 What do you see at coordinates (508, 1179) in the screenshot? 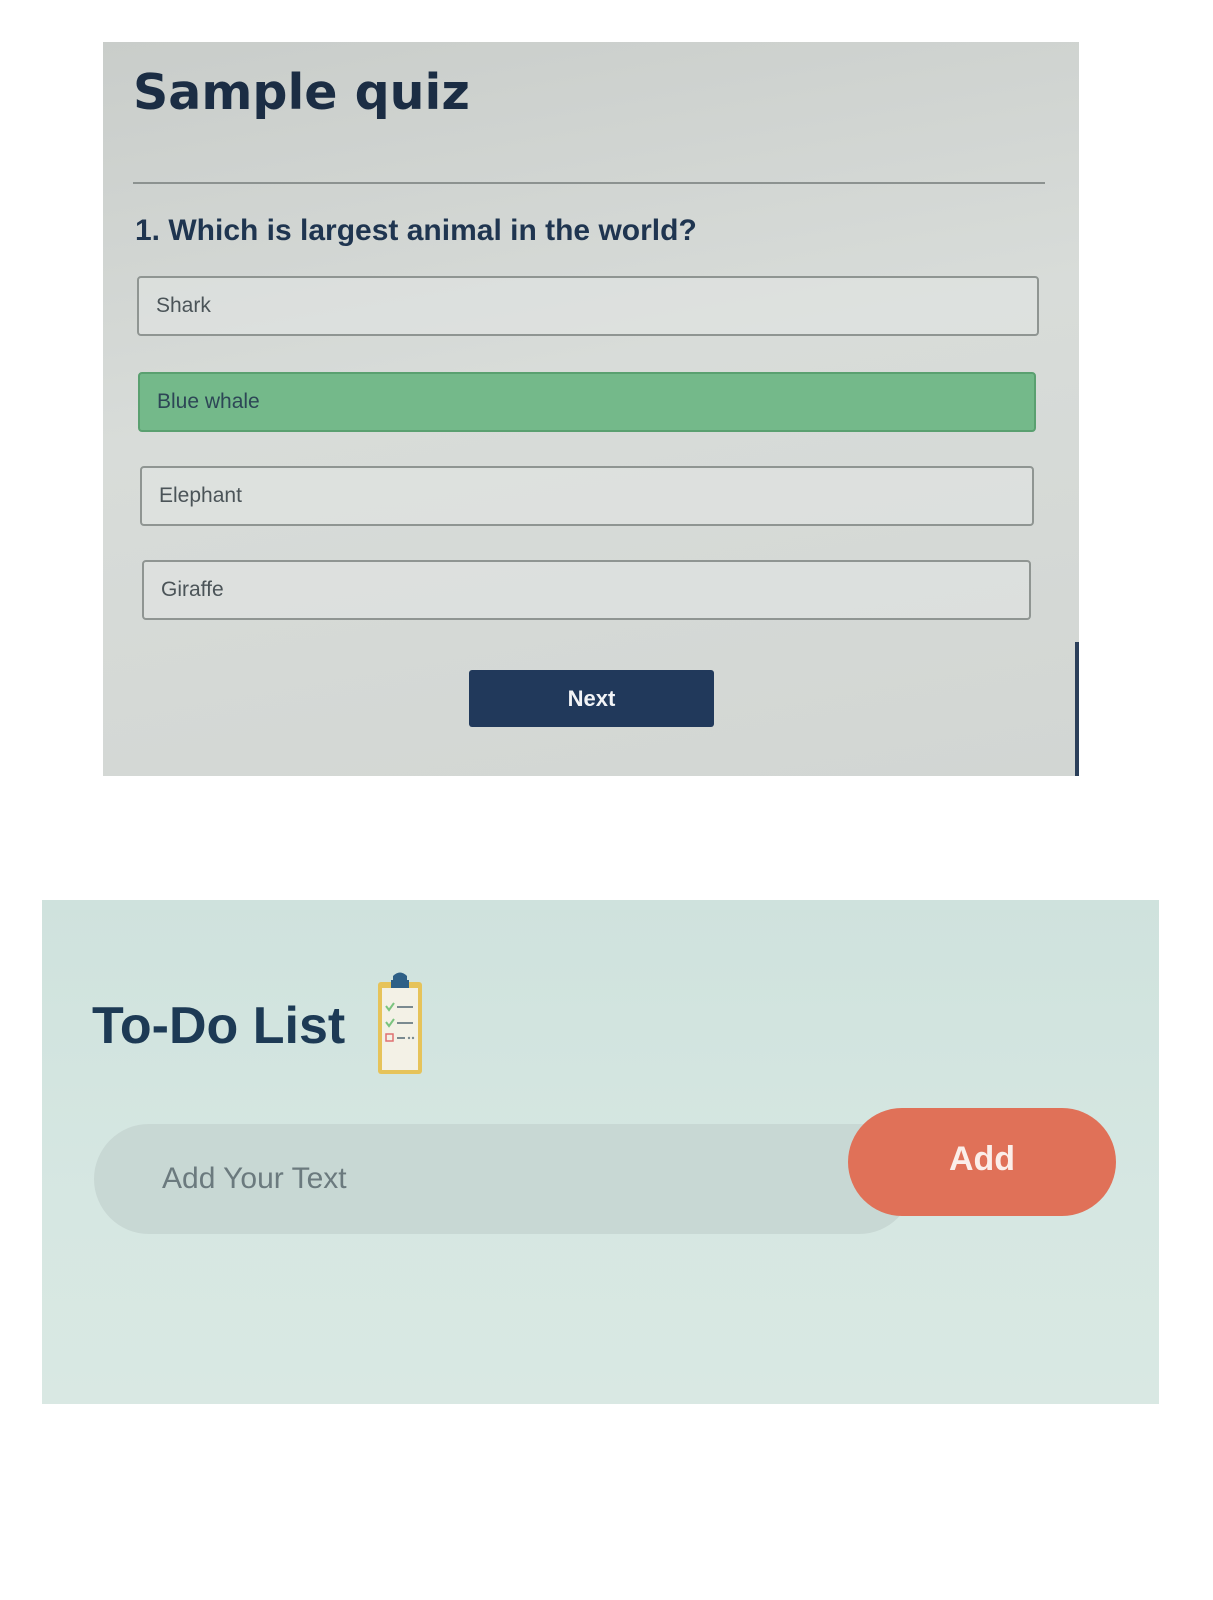
I see `todo-text-input` at bounding box center [508, 1179].